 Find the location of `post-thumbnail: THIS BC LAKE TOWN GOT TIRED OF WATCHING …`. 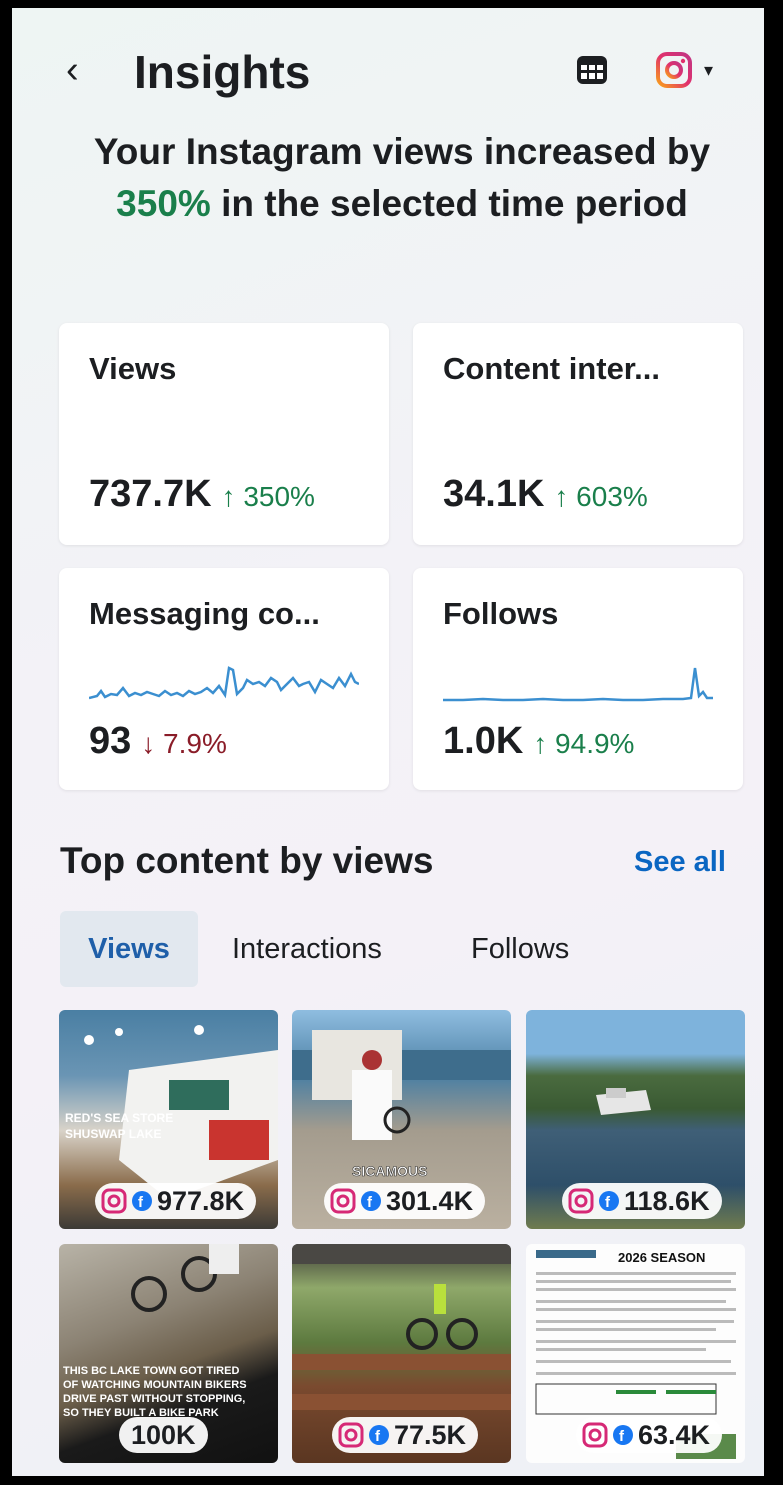

post-thumbnail: THIS BC LAKE TOWN GOT TIRED OF WATCHING … is located at coordinates (168, 1353).